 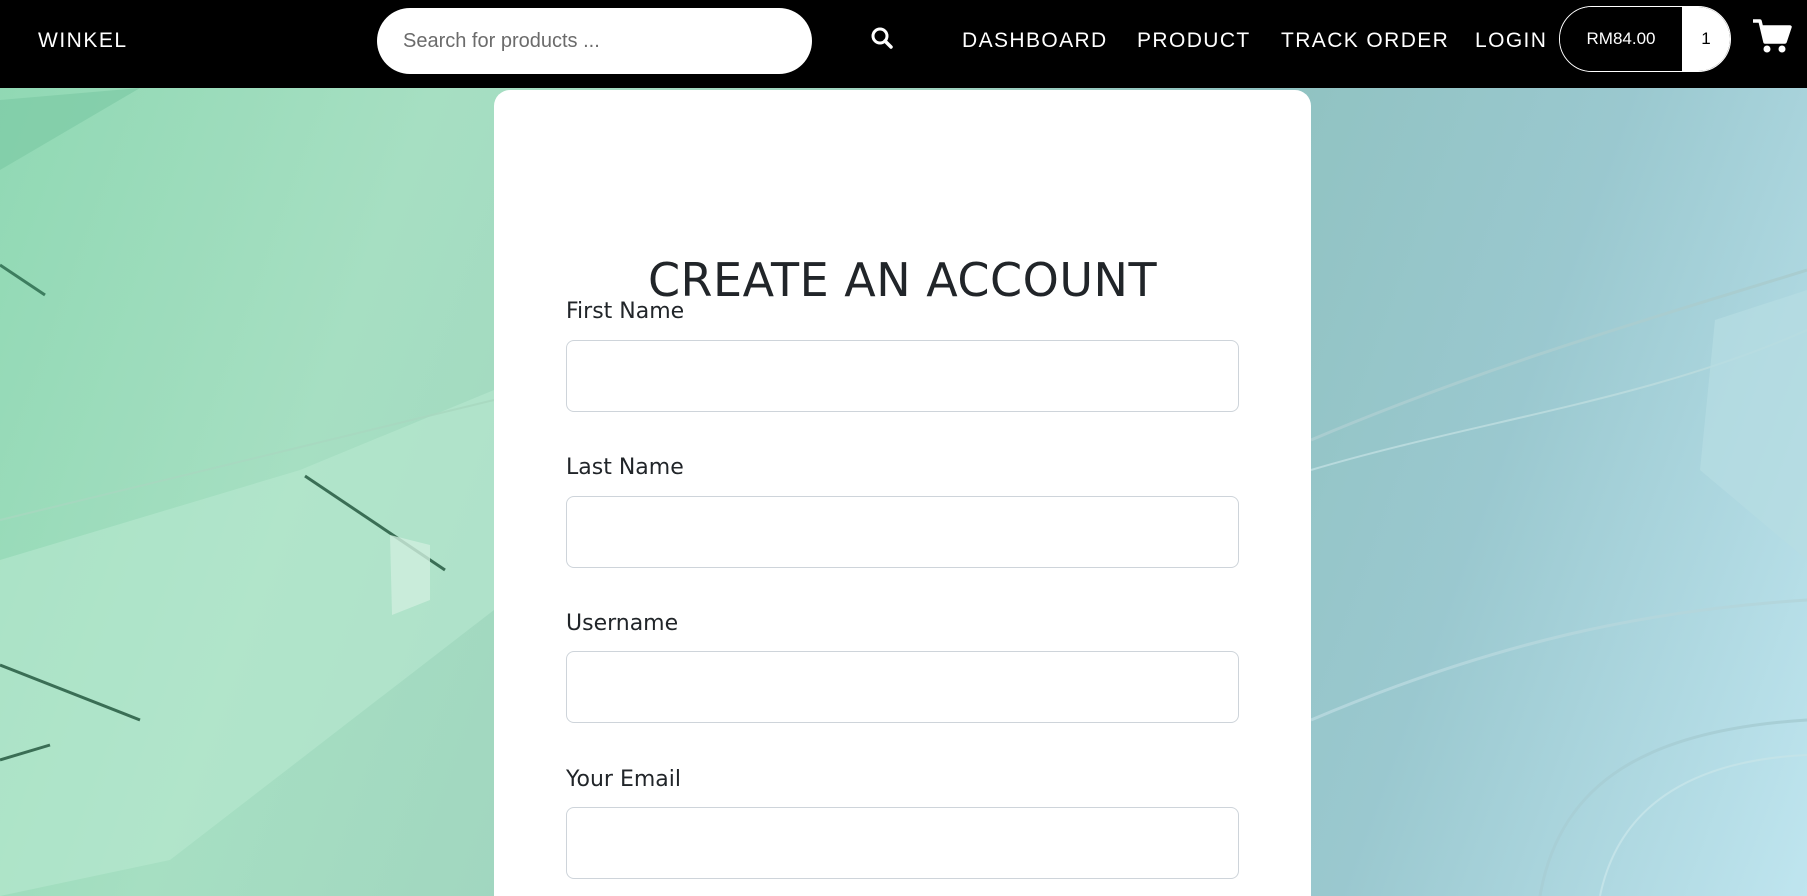 What do you see at coordinates (1511, 41) in the screenshot?
I see `nav-login-link: LOGIN` at bounding box center [1511, 41].